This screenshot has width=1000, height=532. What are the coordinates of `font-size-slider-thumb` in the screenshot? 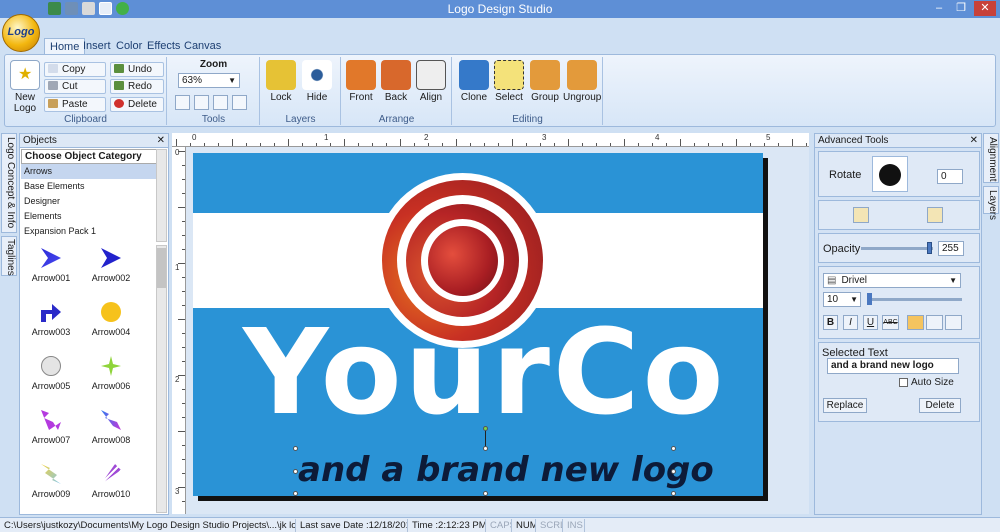 It's located at (869, 299).